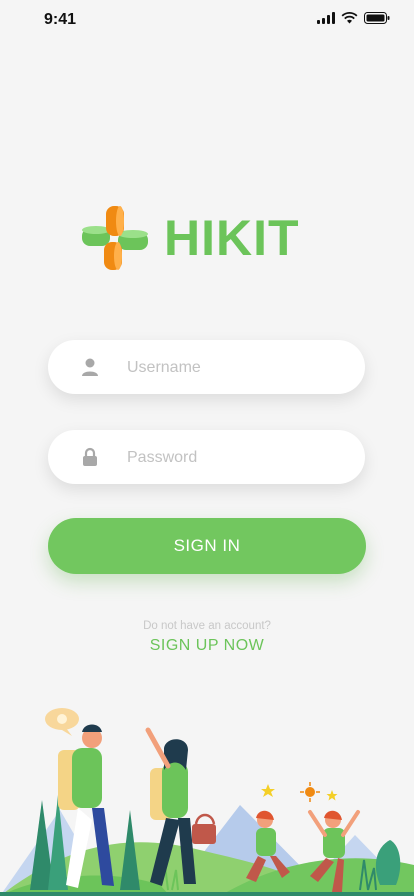 This screenshot has width=414, height=896. I want to click on app-logo: HIKIT, so click(205, 238).